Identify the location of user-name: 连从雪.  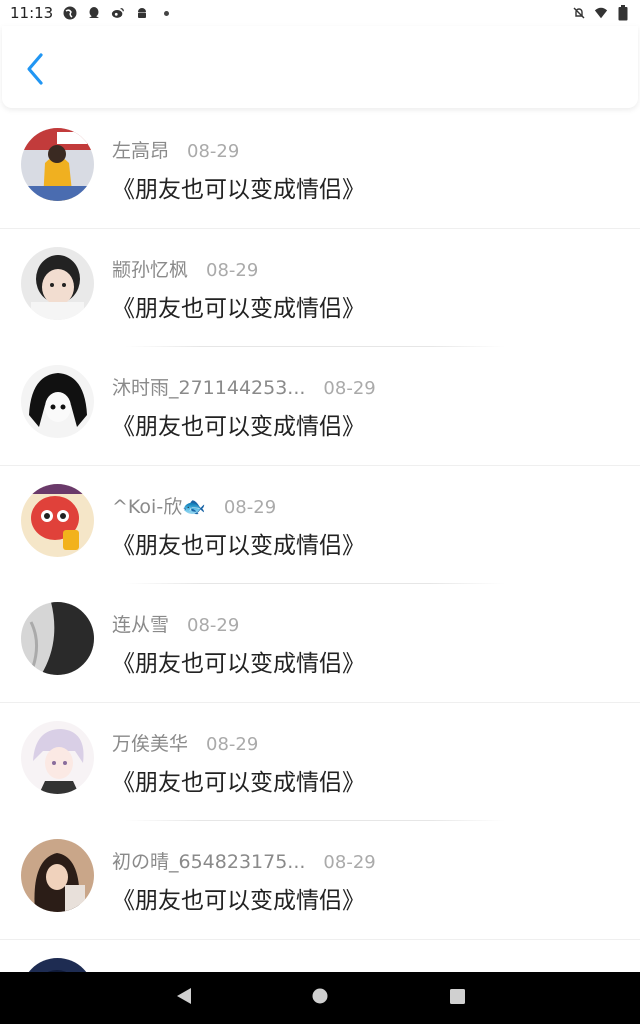
(140, 623).